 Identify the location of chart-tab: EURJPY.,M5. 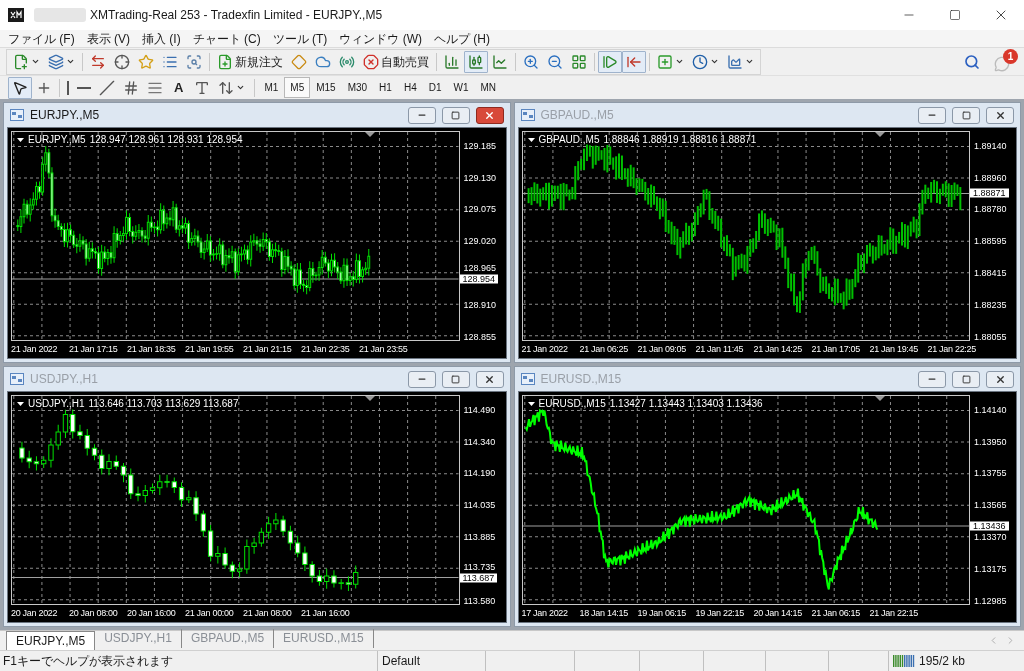
(51, 640).